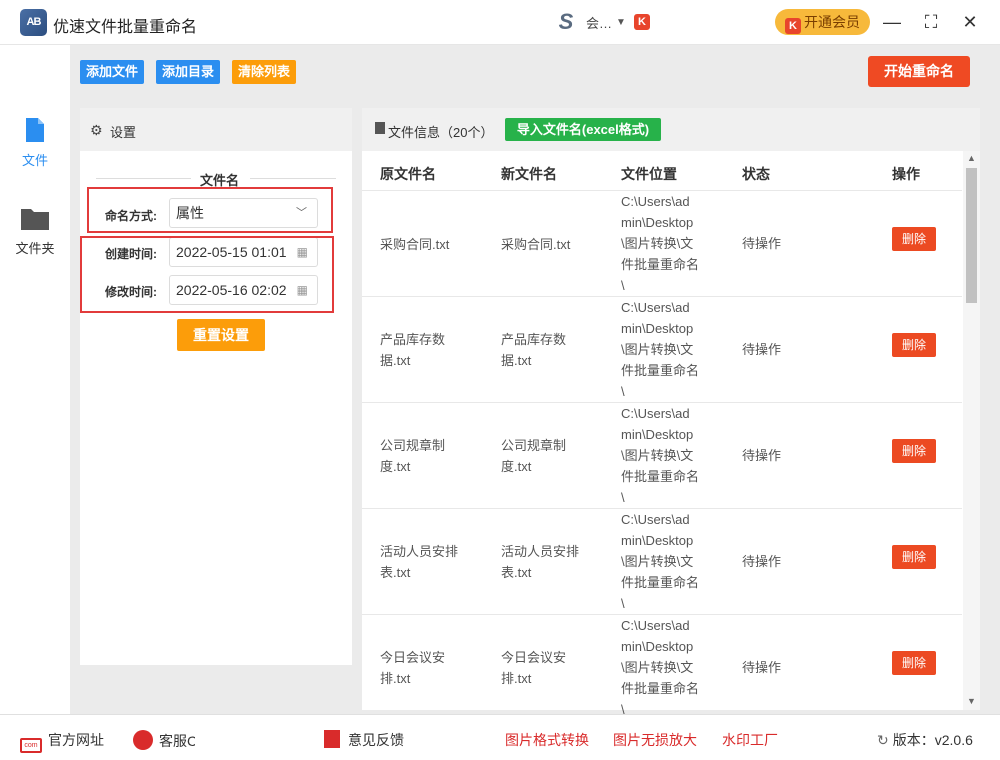 The width and height of the screenshot is (1000, 760). I want to click on original-filename-line: 活动人员安排, so click(419, 551).